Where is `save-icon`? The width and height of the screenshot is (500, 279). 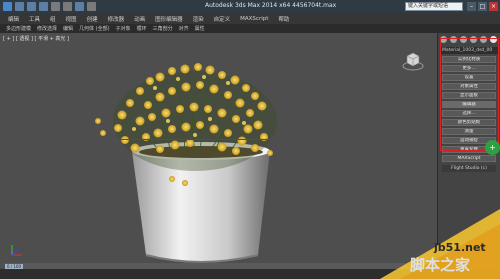 save-icon is located at coordinates (43, 6).